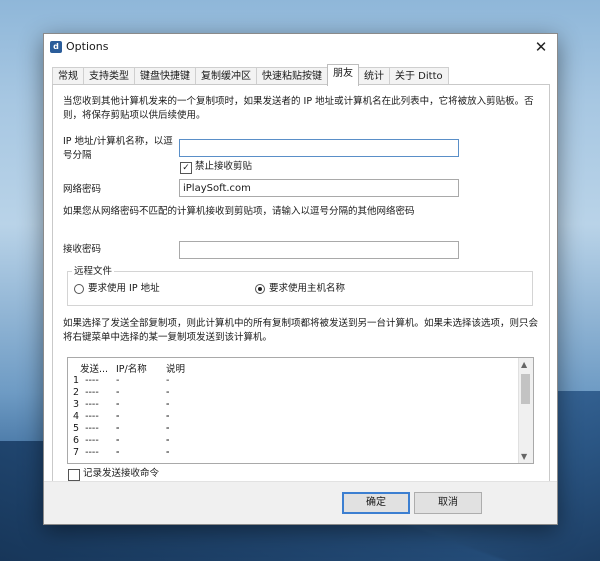 Image resolution: width=600 pixels, height=561 pixels. What do you see at coordinates (124, 288) in the screenshot?
I see `require-ip-label: 要求使用 IP 地址` at bounding box center [124, 288].